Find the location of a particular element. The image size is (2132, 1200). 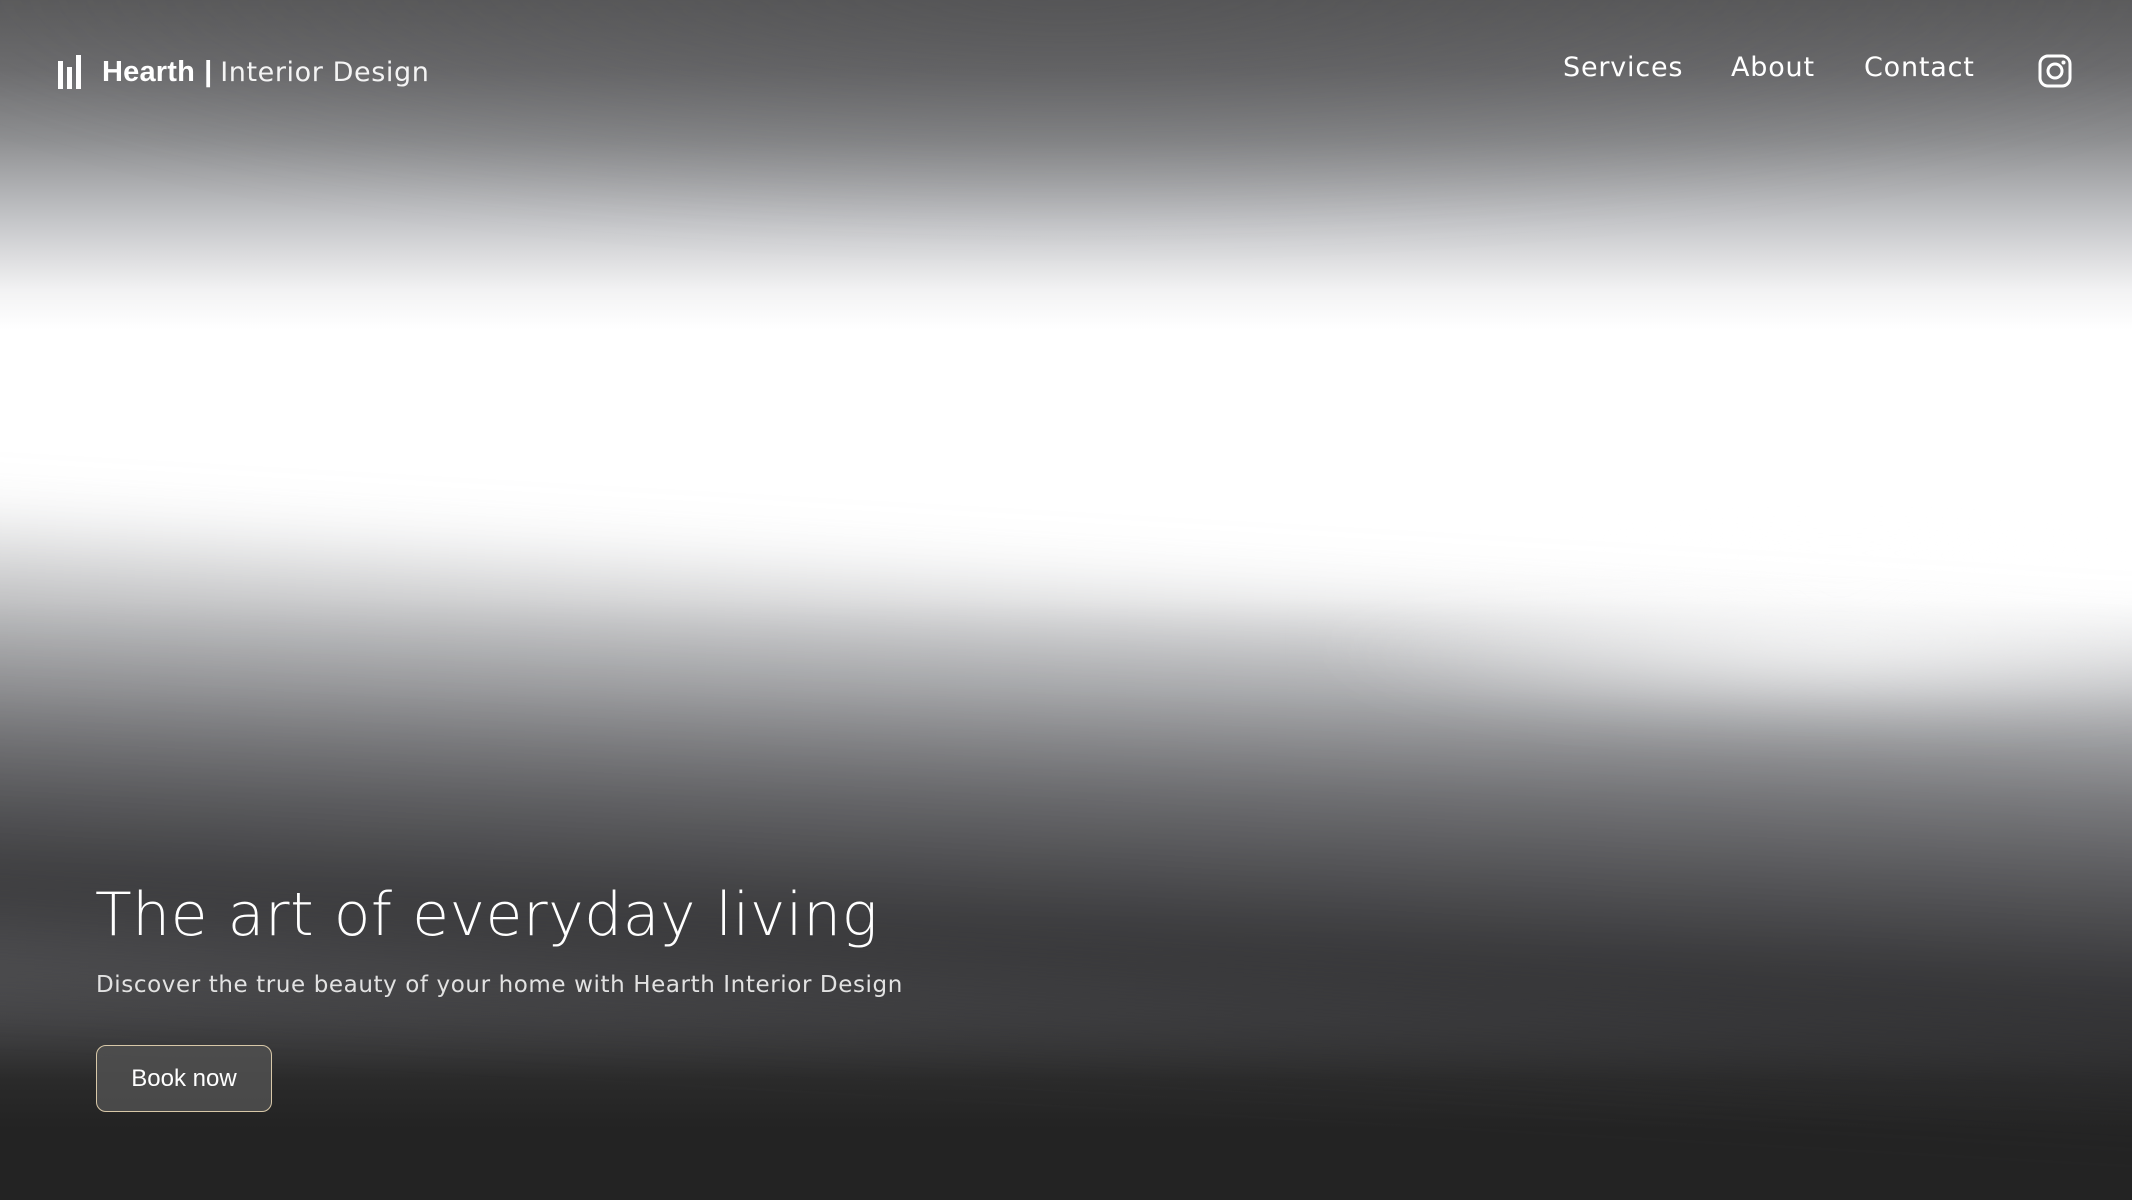

logo-icon is located at coordinates (69, 72).